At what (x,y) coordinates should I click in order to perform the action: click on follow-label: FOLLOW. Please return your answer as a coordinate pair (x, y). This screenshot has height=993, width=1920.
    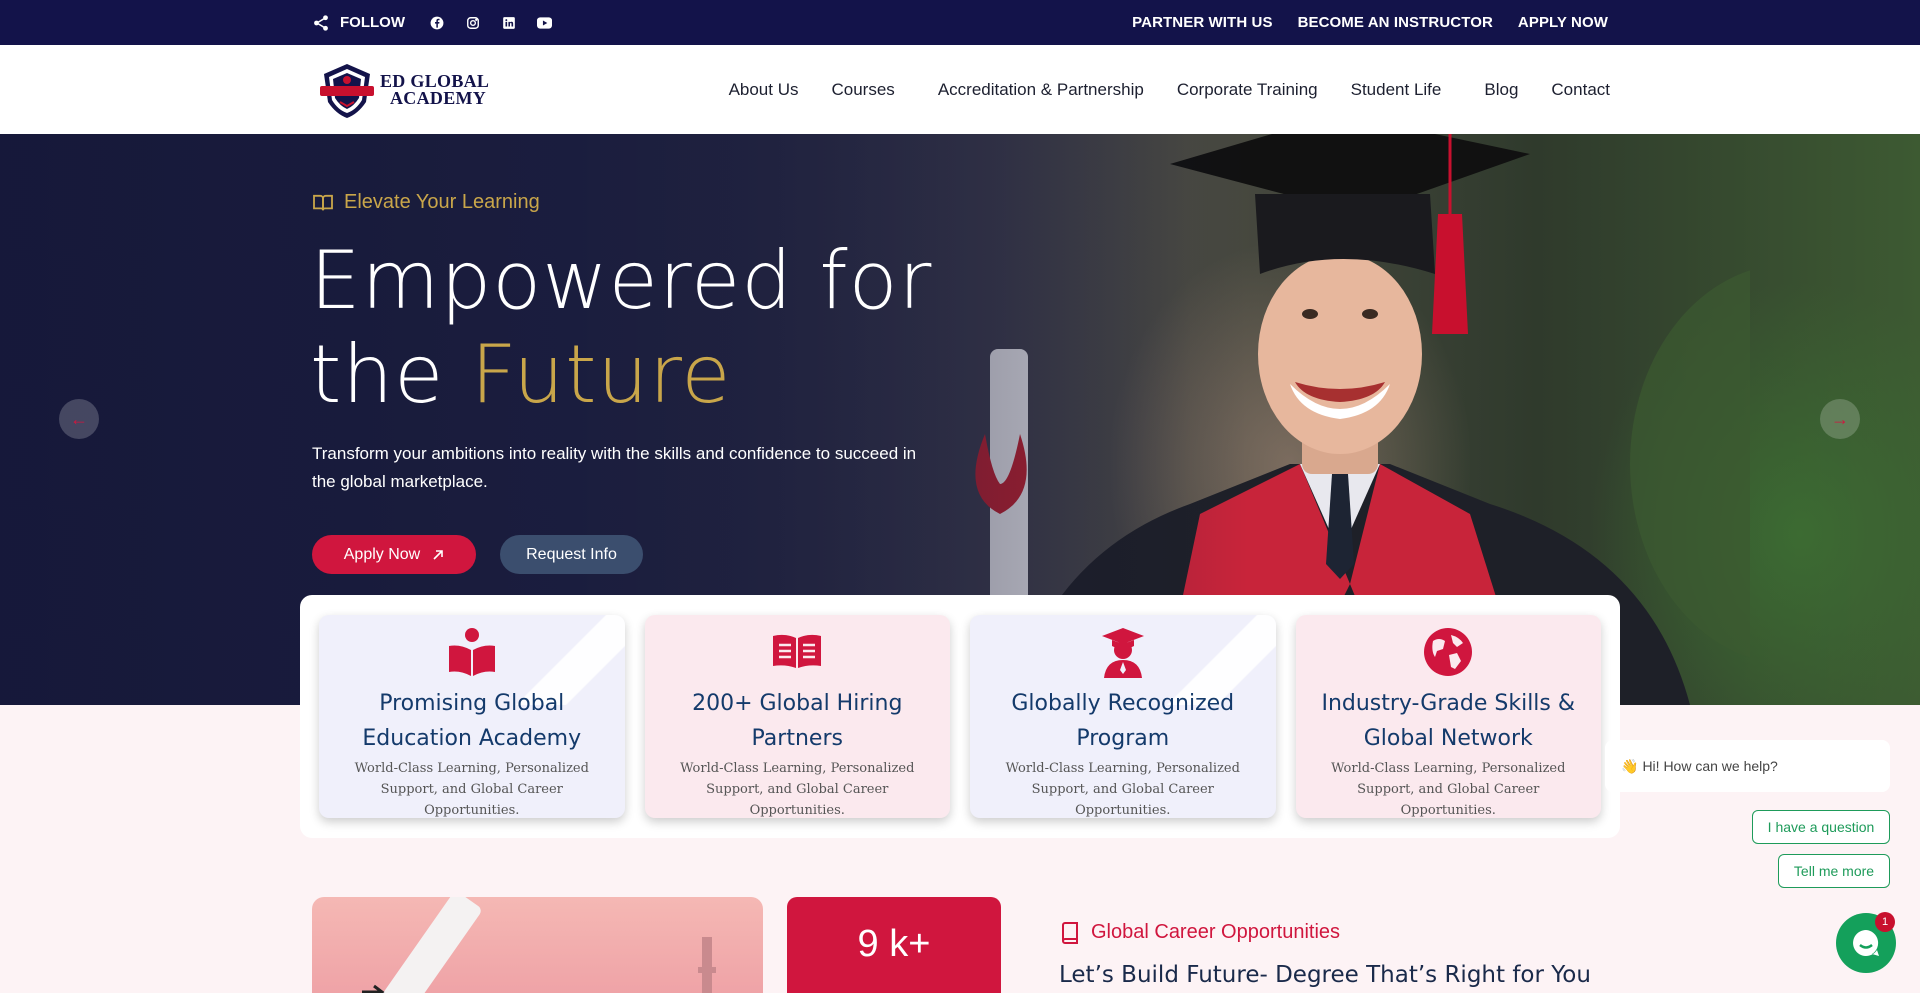
    Looking at the image, I should click on (372, 22).